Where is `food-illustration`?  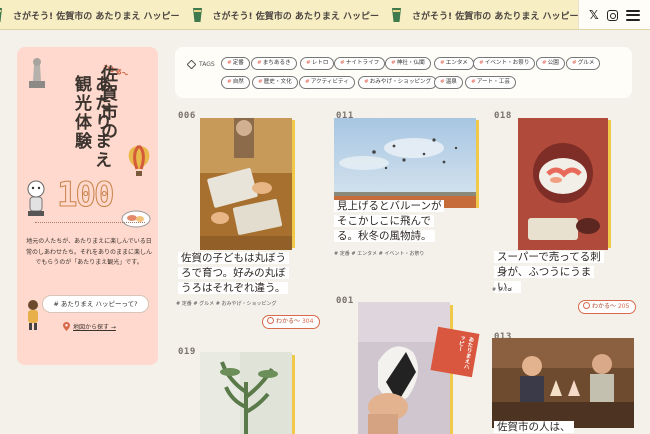
food-illustration is located at coordinates (136, 219).